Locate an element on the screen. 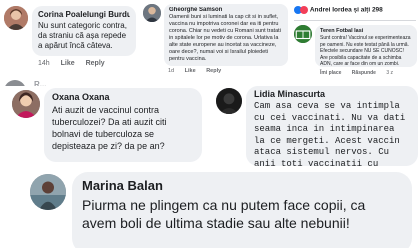 This screenshot has width=420, height=248. divider is located at coordinates (355, 20).